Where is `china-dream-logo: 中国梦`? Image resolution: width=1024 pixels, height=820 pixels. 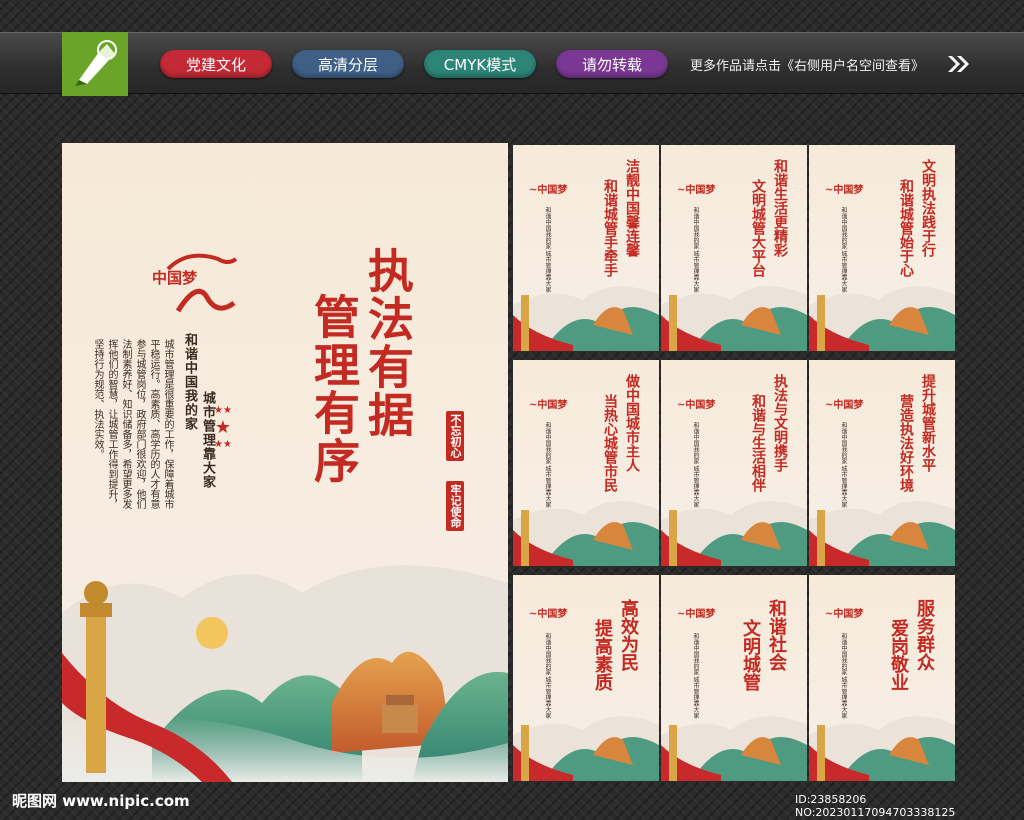
china-dream-logo: 中国梦 is located at coordinates (194, 279).